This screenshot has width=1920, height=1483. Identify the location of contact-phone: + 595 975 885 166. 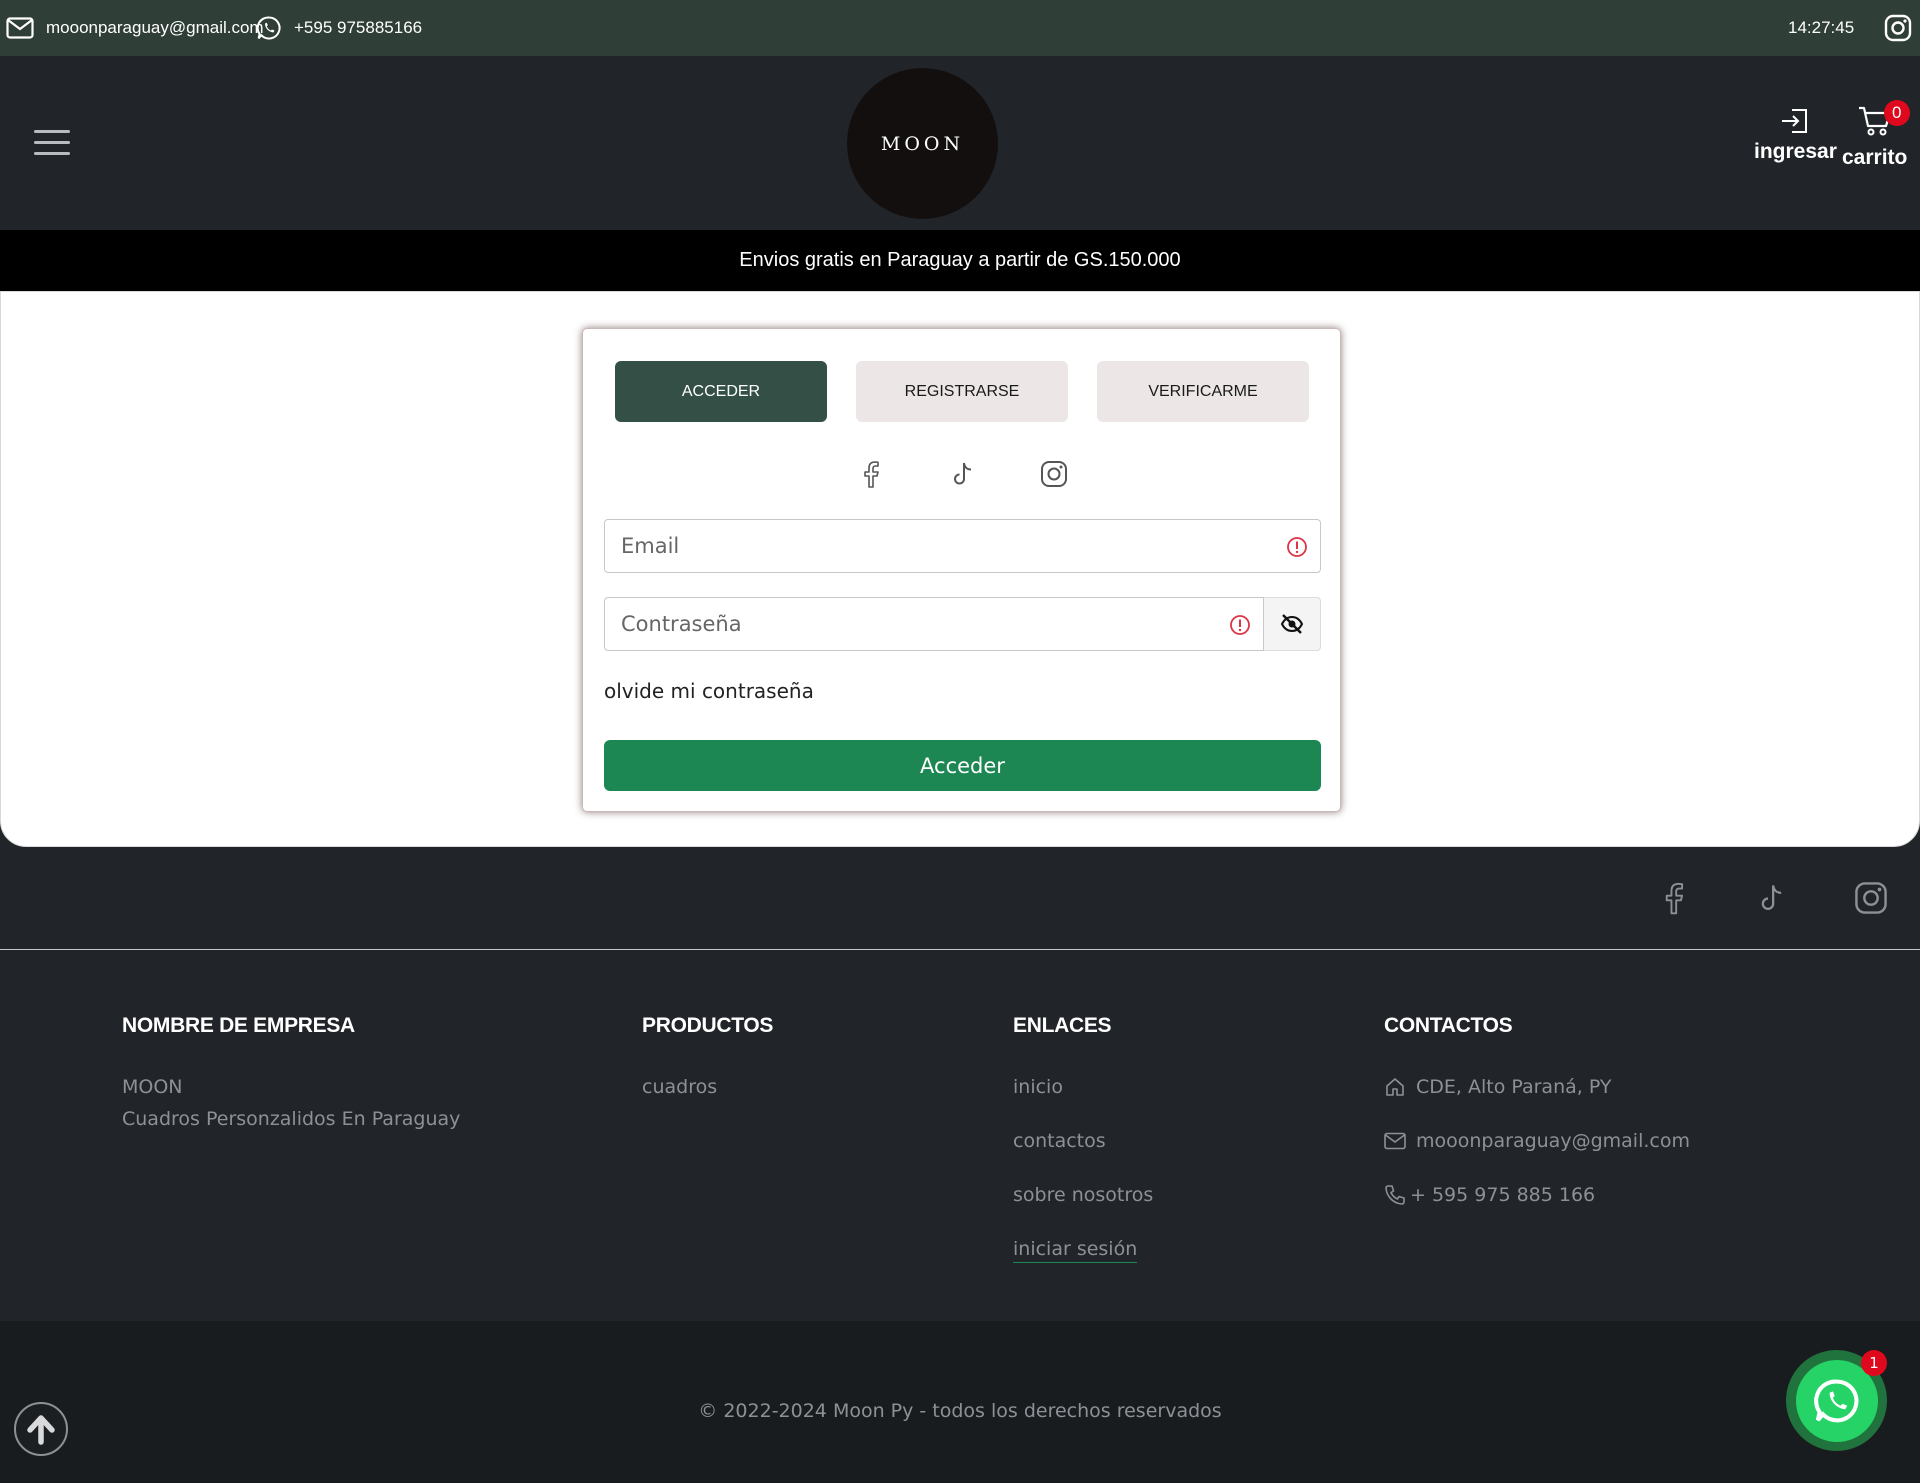
(1489, 1195).